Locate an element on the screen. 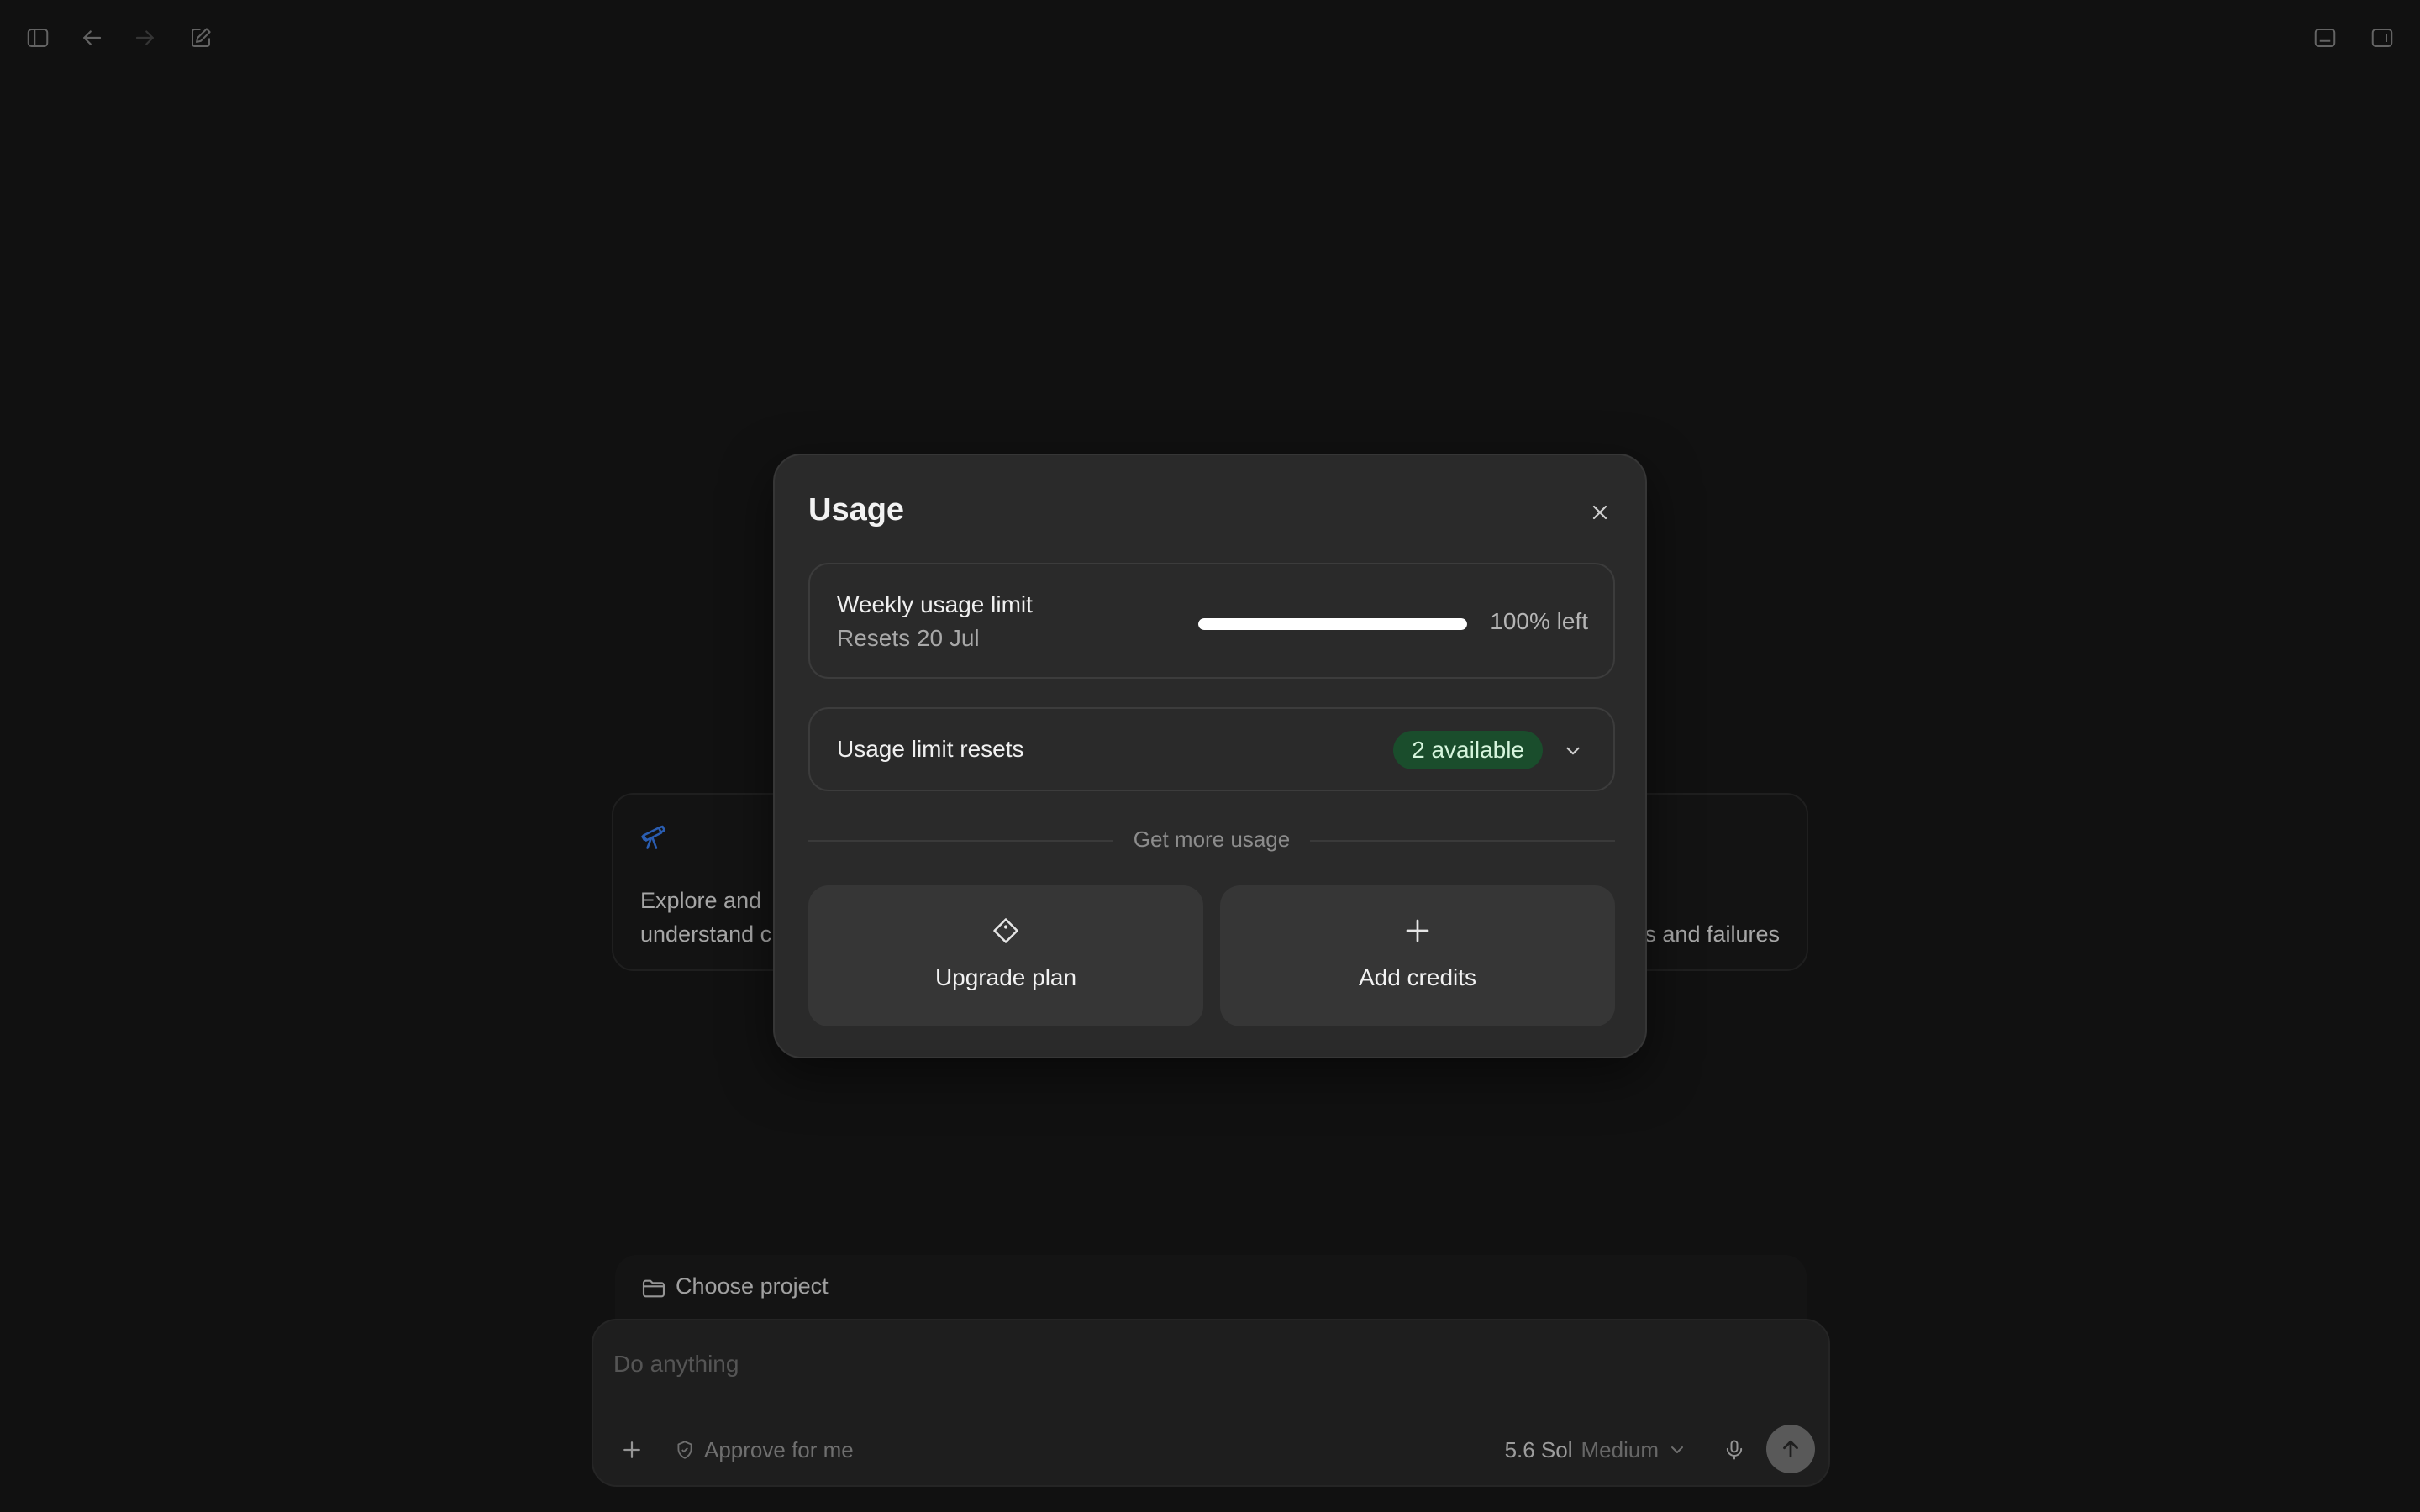  available-badge: 2 available is located at coordinates (1468, 750).